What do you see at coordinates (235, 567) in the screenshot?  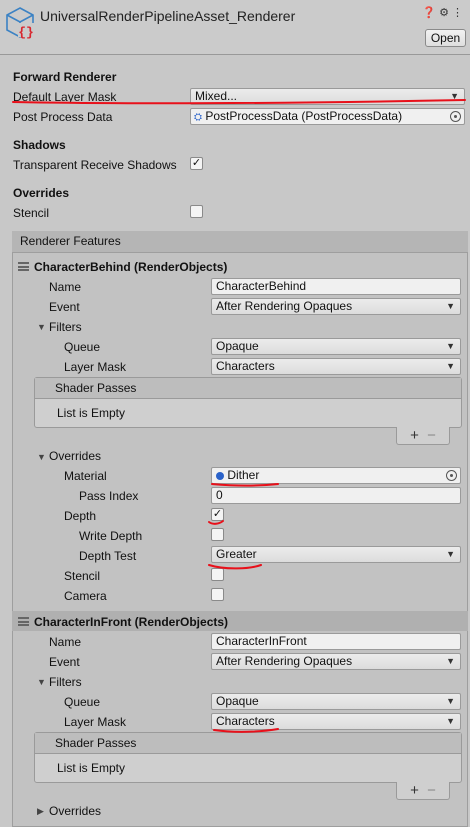 I see `annotation-underline-depth-test` at bounding box center [235, 567].